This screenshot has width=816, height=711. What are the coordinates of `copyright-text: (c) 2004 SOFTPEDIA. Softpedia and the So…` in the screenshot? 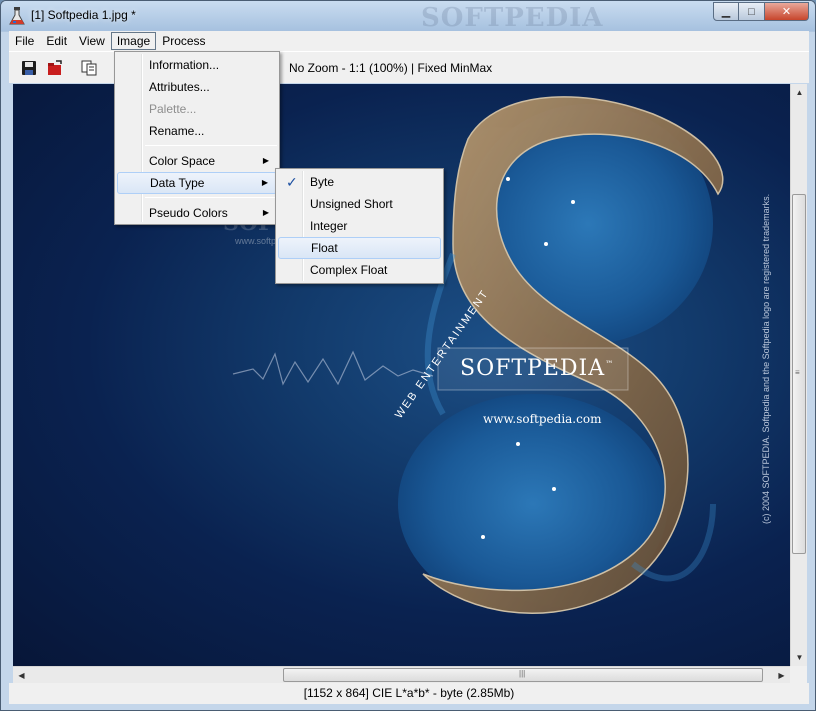 It's located at (766, 358).